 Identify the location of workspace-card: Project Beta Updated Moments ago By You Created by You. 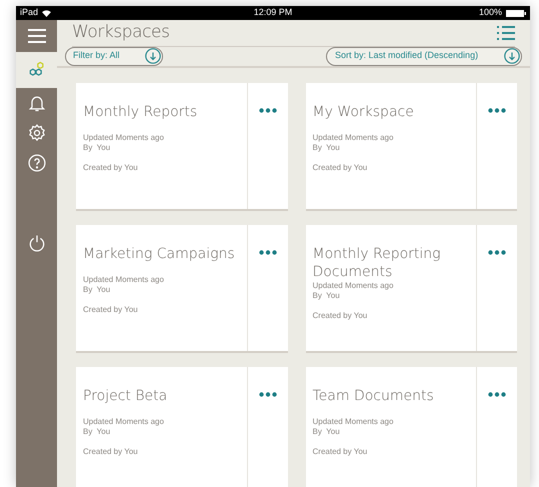
(182, 426).